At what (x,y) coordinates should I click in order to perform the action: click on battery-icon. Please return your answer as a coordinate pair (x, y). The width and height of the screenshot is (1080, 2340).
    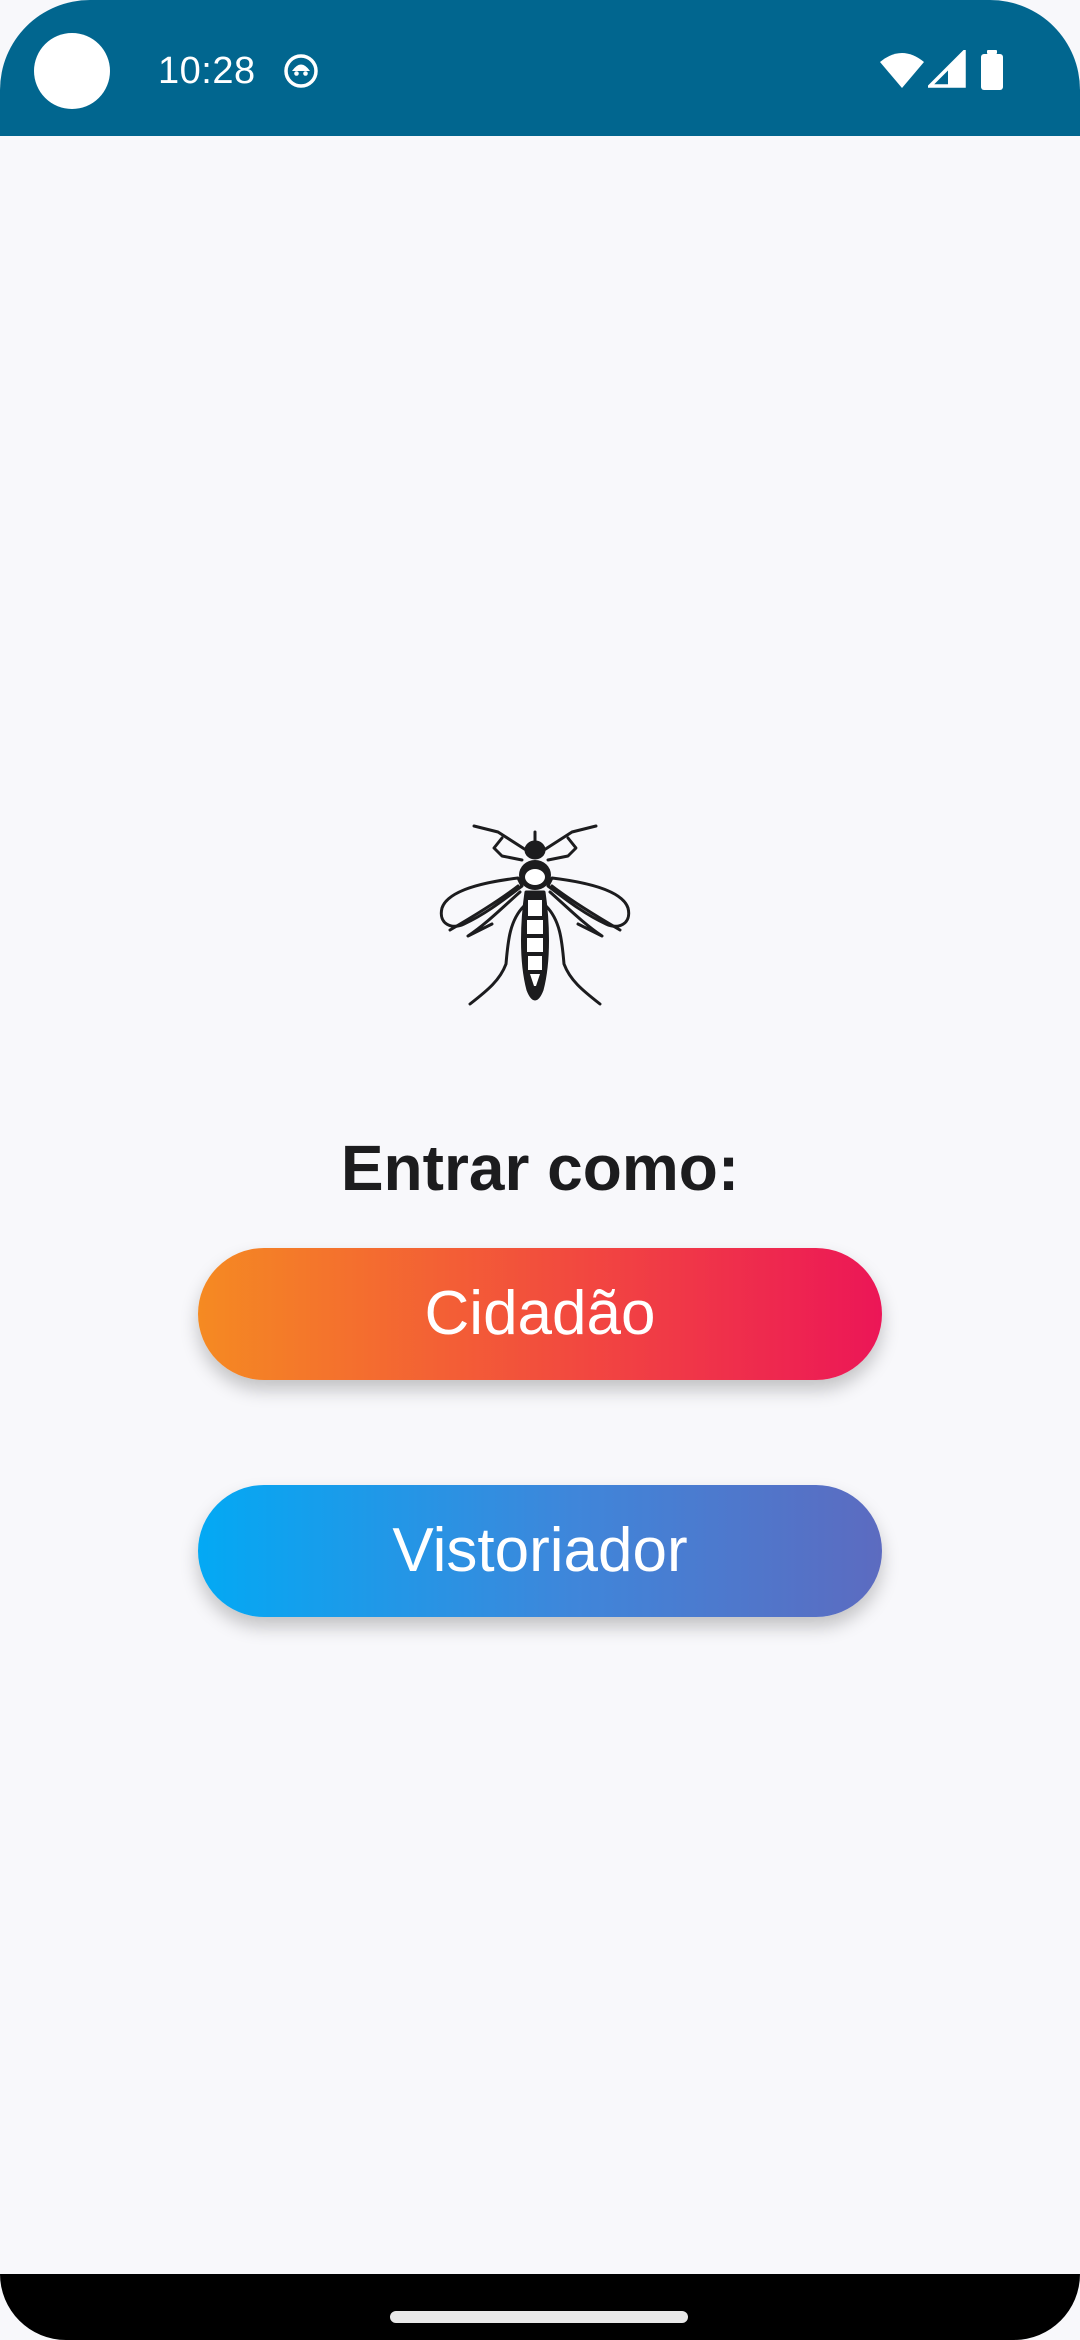
    Looking at the image, I should click on (992, 70).